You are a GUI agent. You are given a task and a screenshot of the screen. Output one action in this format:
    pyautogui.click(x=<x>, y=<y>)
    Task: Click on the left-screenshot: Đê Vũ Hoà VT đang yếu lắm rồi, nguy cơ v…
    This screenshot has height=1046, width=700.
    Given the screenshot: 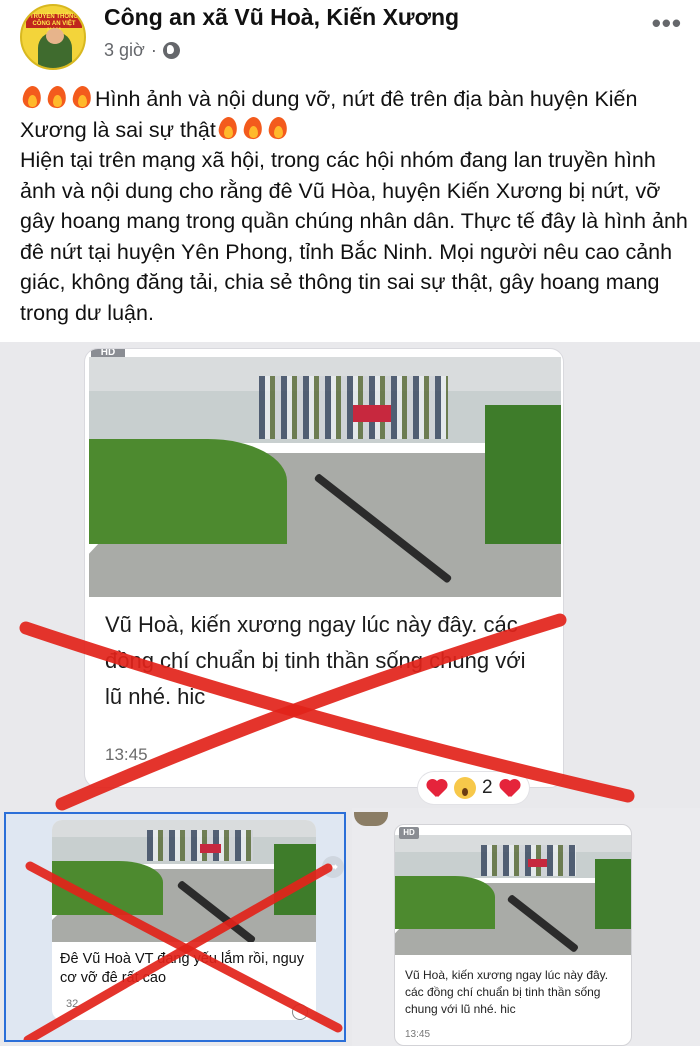 What is the action you would take?
    pyautogui.click(x=175, y=927)
    